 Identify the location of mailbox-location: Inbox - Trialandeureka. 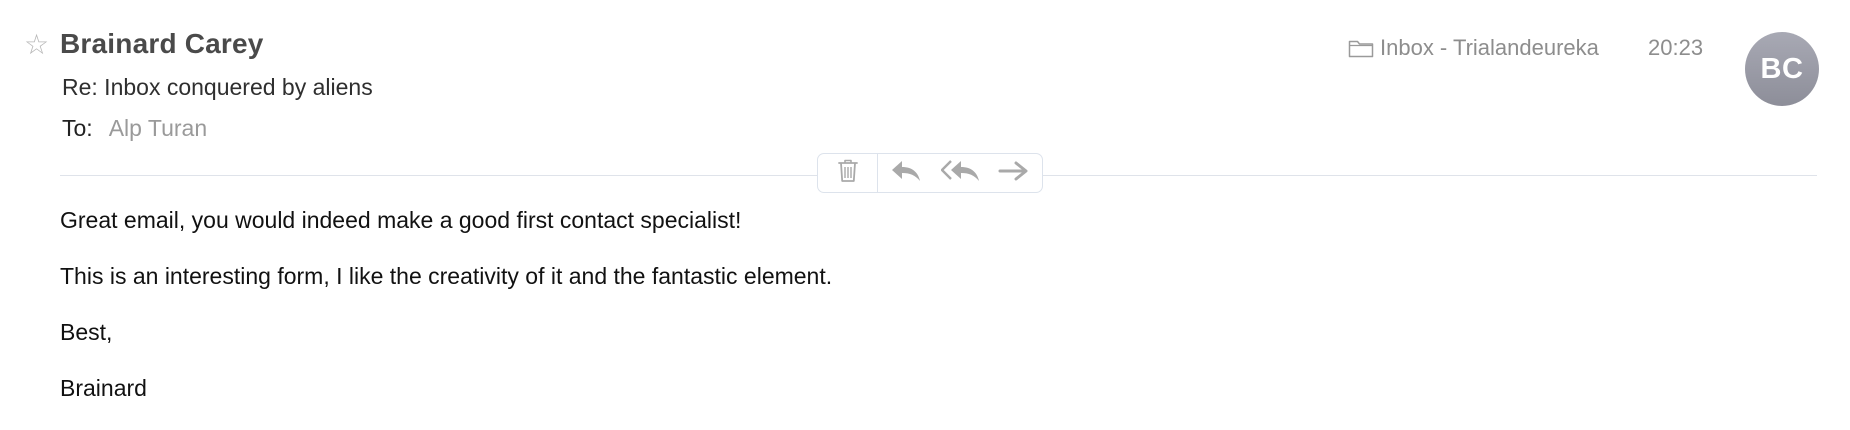
(1473, 48).